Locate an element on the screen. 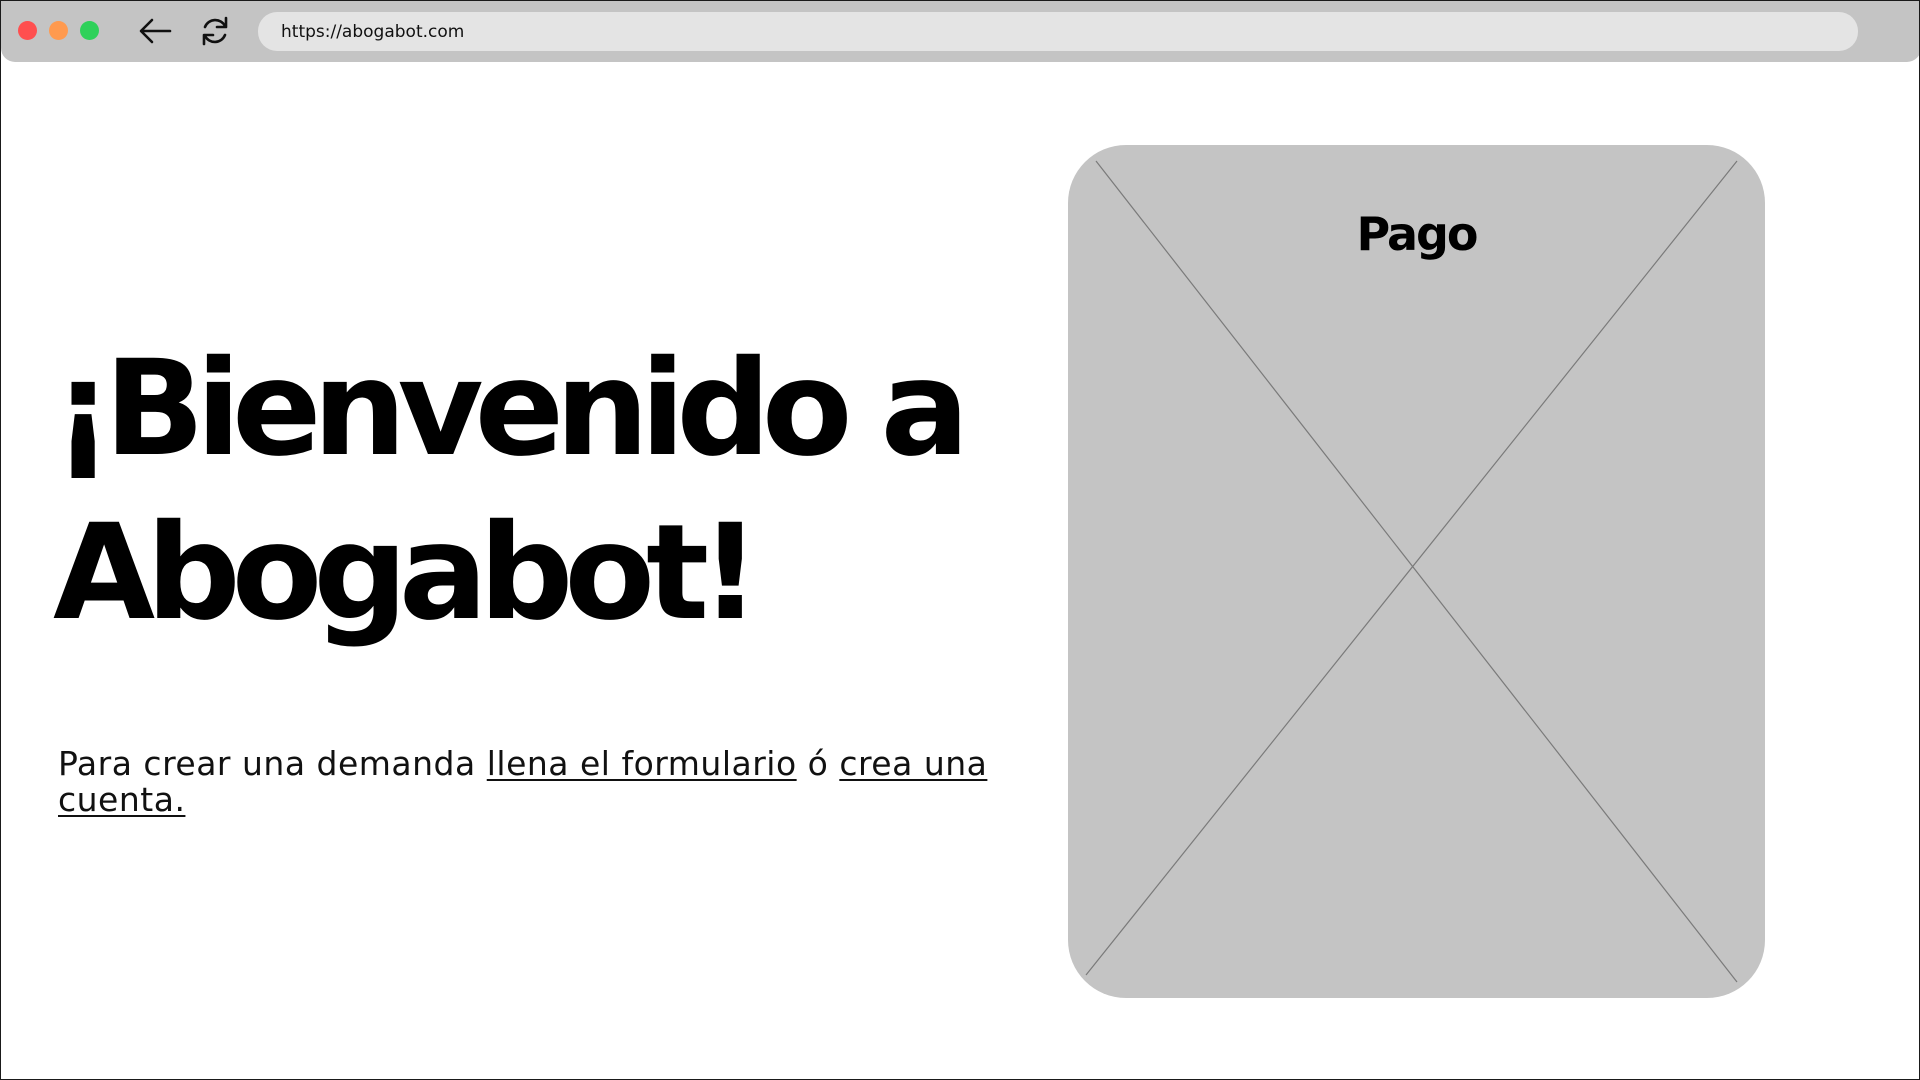  browser-toolbar: https://abogabot.com is located at coordinates (960, 31).